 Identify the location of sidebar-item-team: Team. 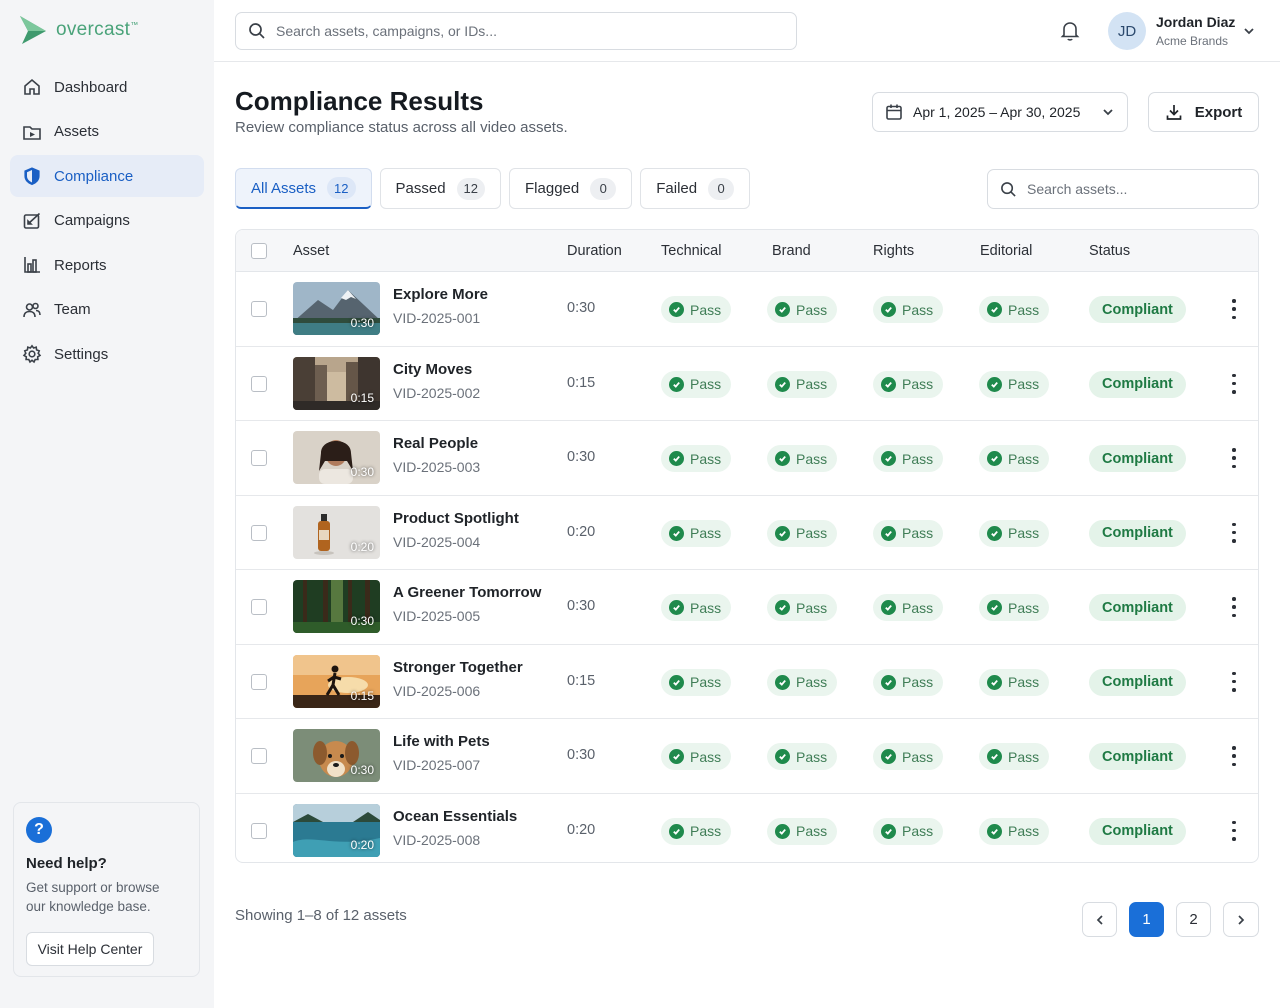
(107, 310).